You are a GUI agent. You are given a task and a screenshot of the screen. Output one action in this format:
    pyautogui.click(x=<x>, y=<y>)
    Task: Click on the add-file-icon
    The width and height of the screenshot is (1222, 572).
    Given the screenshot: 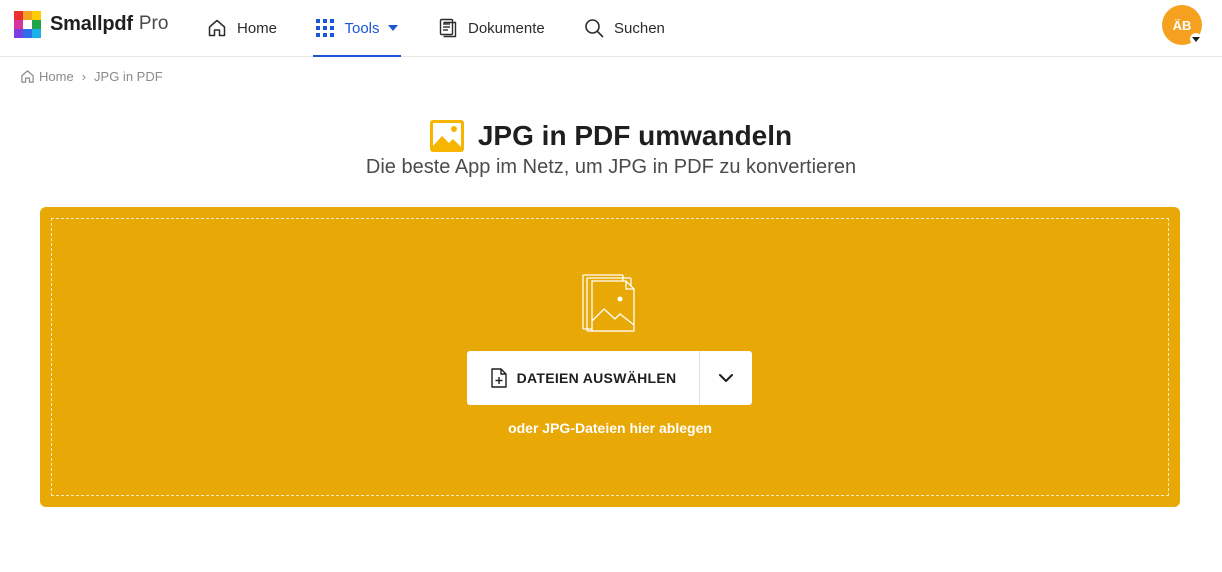 What is the action you would take?
    pyautogui.click(x=498, y=378)
    